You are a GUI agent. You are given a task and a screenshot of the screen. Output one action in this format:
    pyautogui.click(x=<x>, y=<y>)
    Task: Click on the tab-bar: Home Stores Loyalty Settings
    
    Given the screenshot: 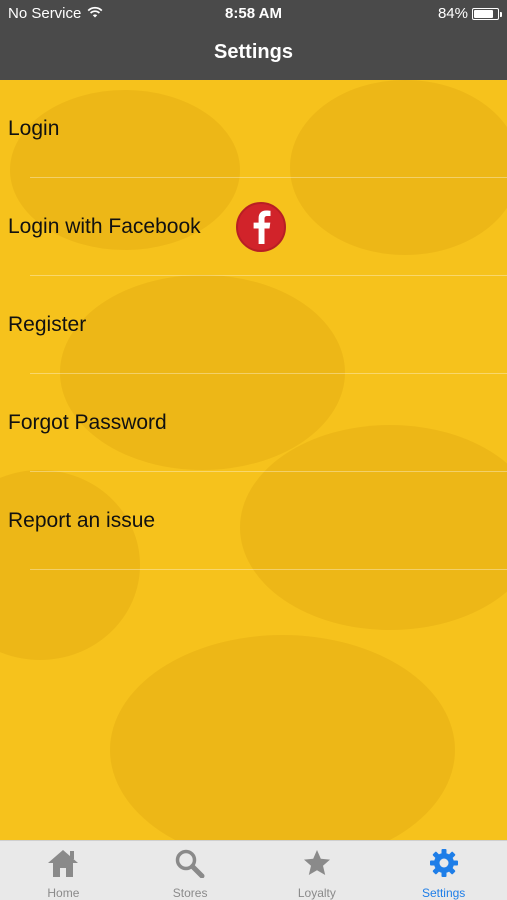 What is the action you would take?
    pyautogui.click(x=253, y=870)
    